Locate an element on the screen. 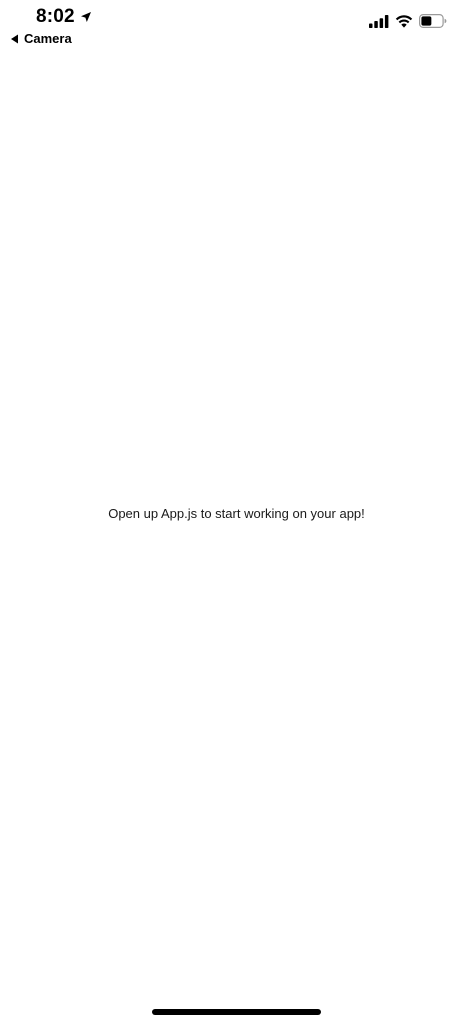 This screenshot has height=1024, width=473. battery-level-fill is located at coordinates (426, 21).